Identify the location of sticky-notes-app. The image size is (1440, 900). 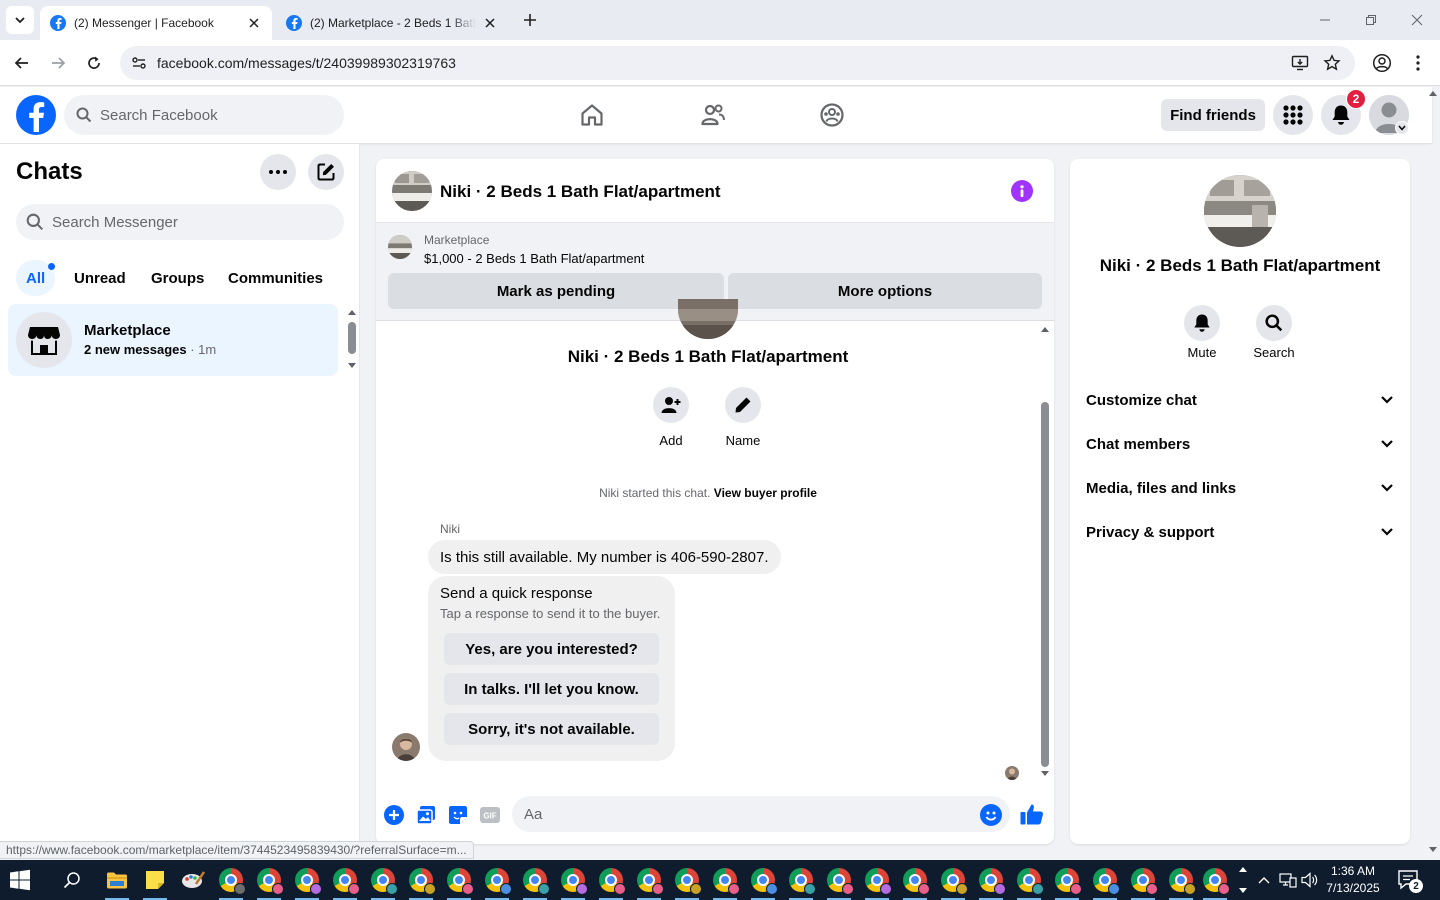
(155, 880).